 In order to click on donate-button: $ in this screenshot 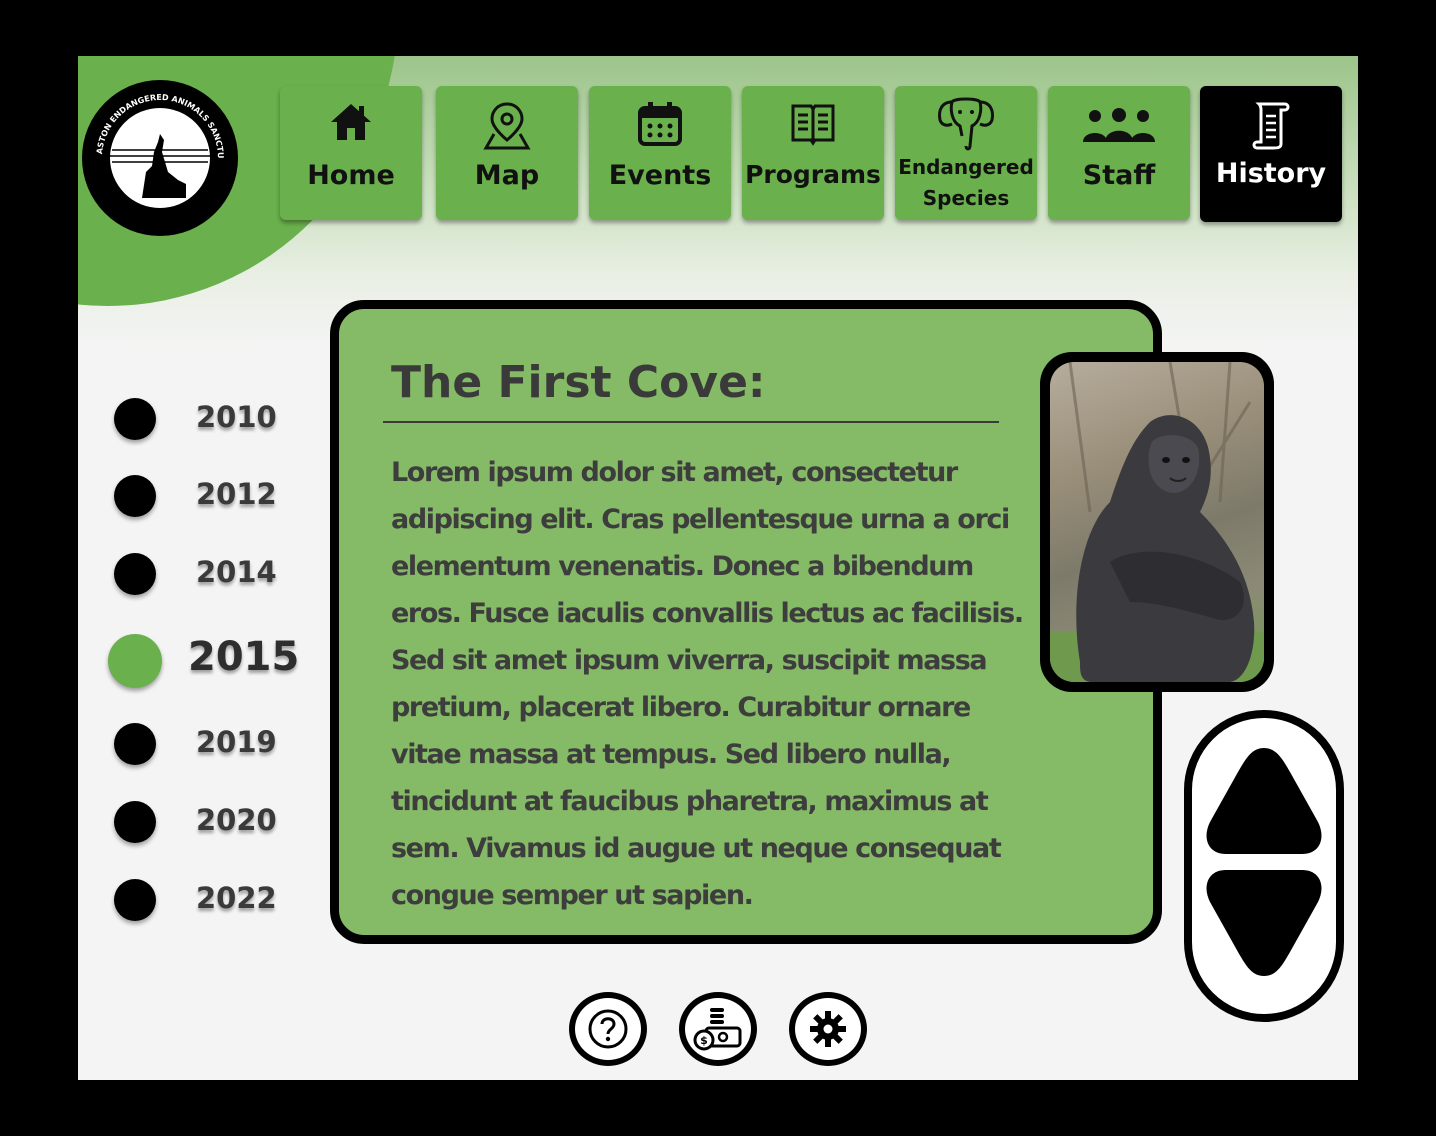, I will do `click(718, 1029)`.